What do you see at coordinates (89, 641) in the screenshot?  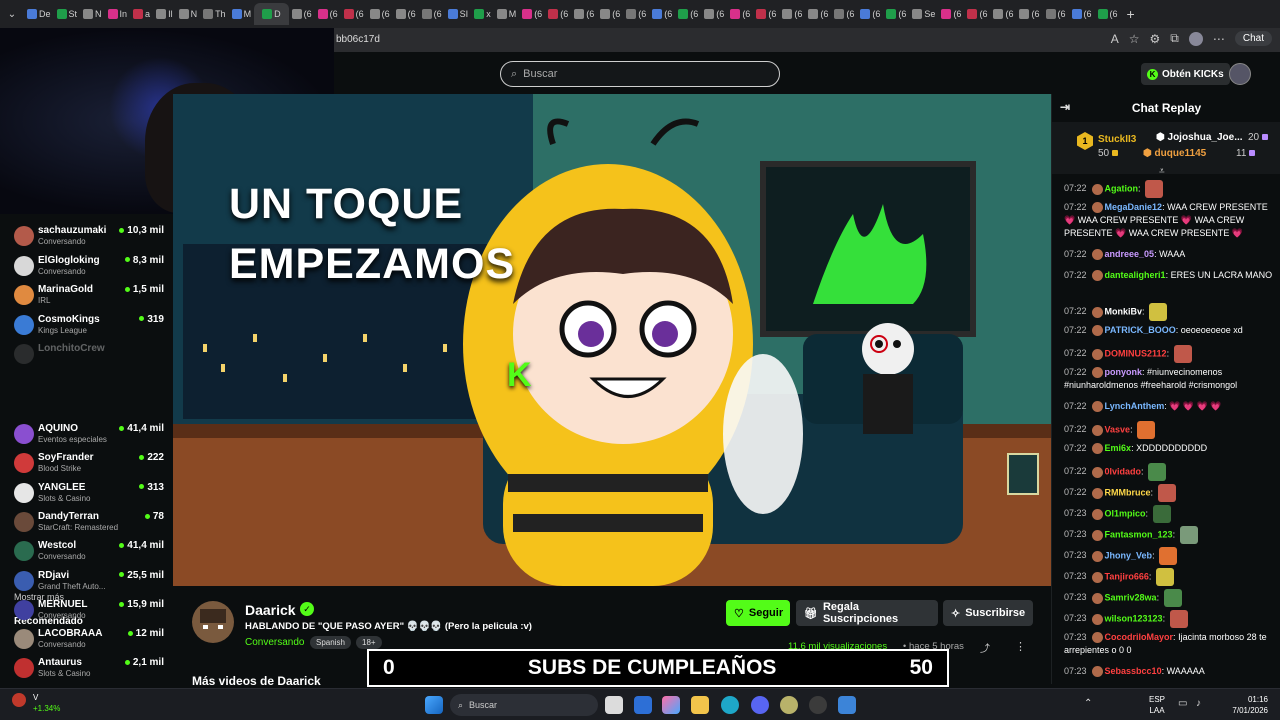 I see `sidebar-channel: LACOBRAAA Conversando 12 mil` at bounding box center [89, 641].